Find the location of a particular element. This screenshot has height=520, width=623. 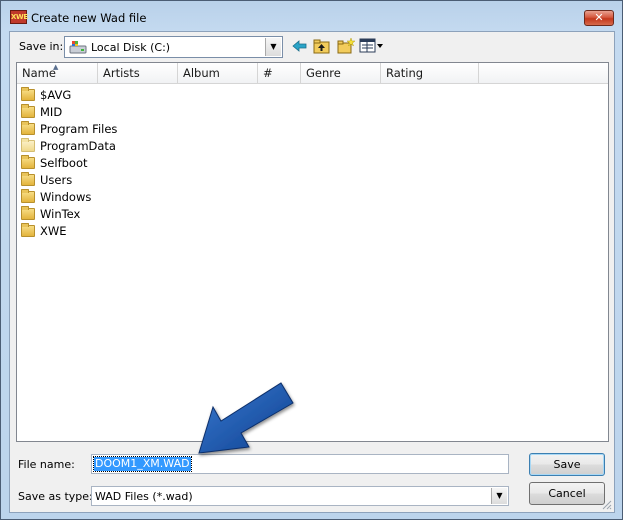

list-item-label: Program Files is located at coordinates (79, 129).